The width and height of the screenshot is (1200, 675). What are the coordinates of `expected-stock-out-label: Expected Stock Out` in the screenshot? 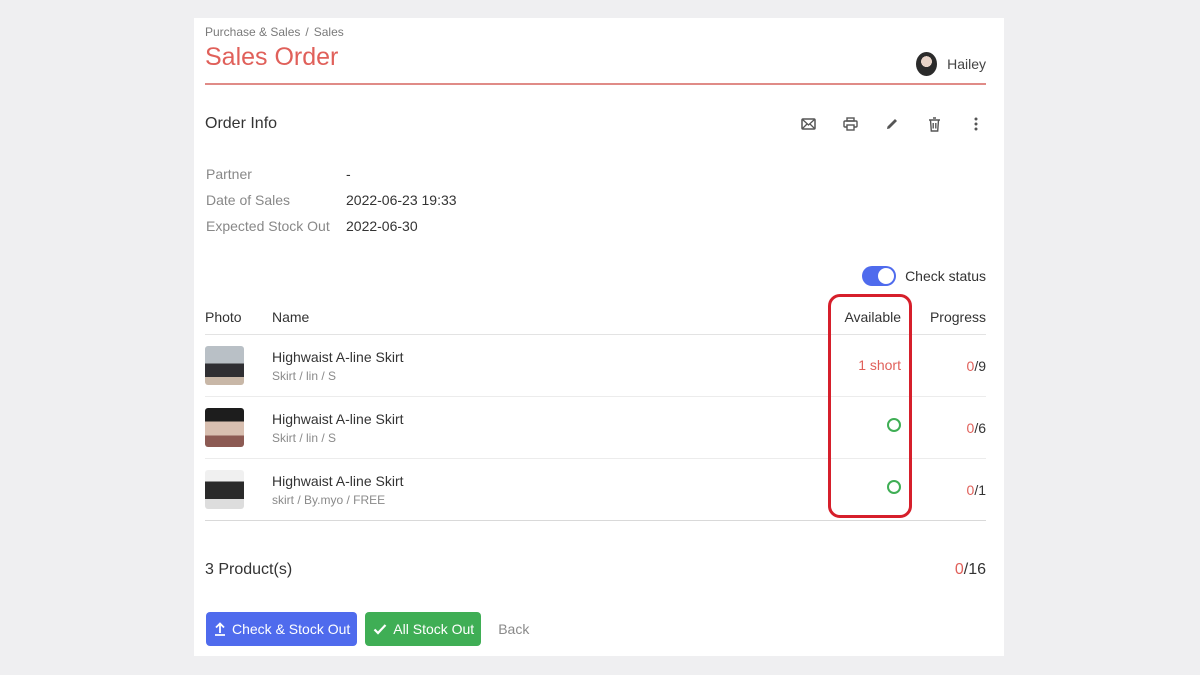 It's located at (268, 226).